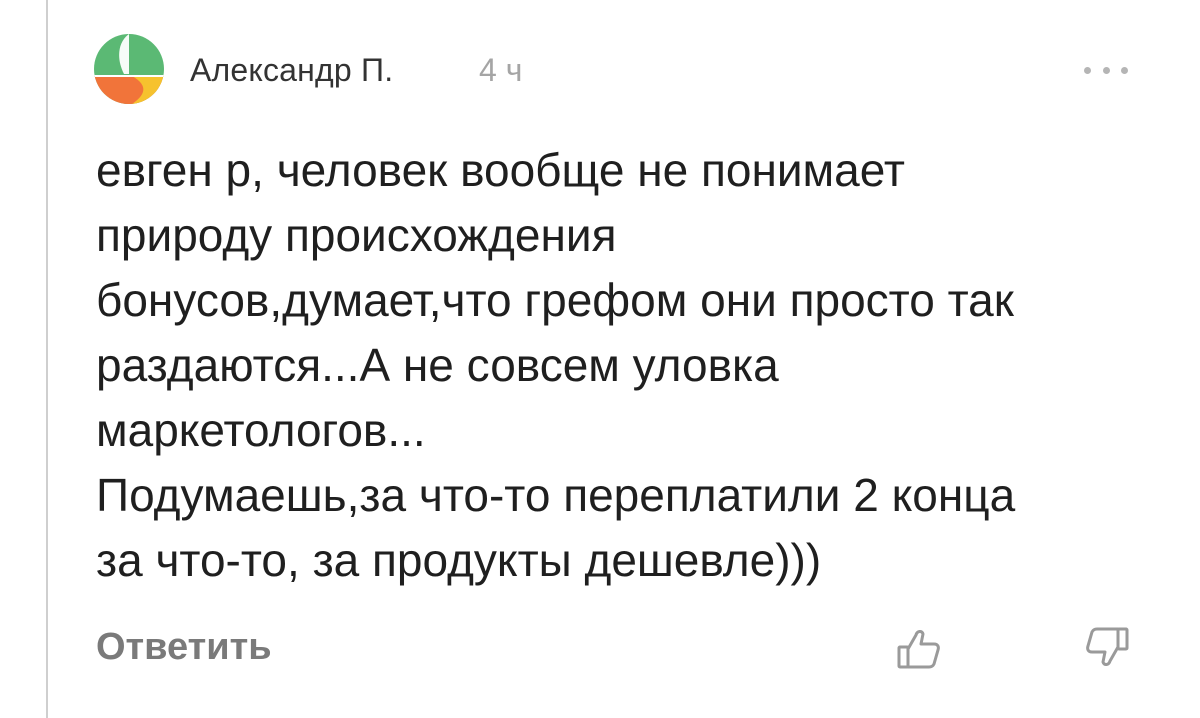 This screenshot has height=718, width=1200. Describe the element at coordinates (556, 495) in the screenshot. I see `comment-line: Подумаешь,за что-то переплатили 2 конца` at that location.